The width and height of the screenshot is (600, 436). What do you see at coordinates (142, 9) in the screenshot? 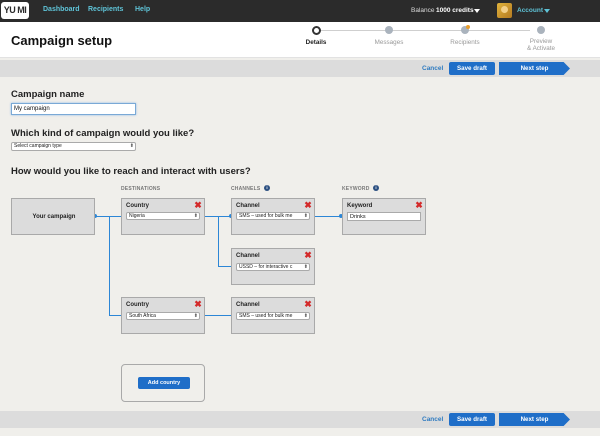
I see `nav-help: Help` at bounding box center [142, 9].